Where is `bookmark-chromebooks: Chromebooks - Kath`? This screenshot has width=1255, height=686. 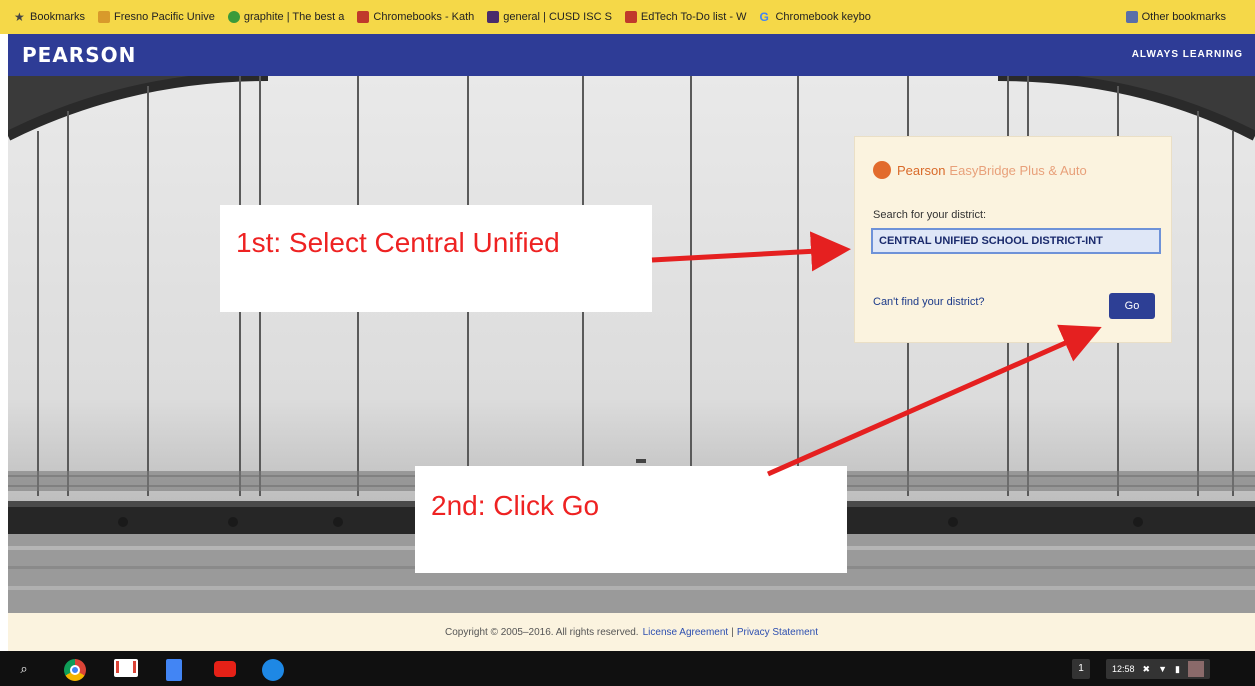
bookmark-chromebooks: Chromebooks - Kath is located at coordinates (415, 17).